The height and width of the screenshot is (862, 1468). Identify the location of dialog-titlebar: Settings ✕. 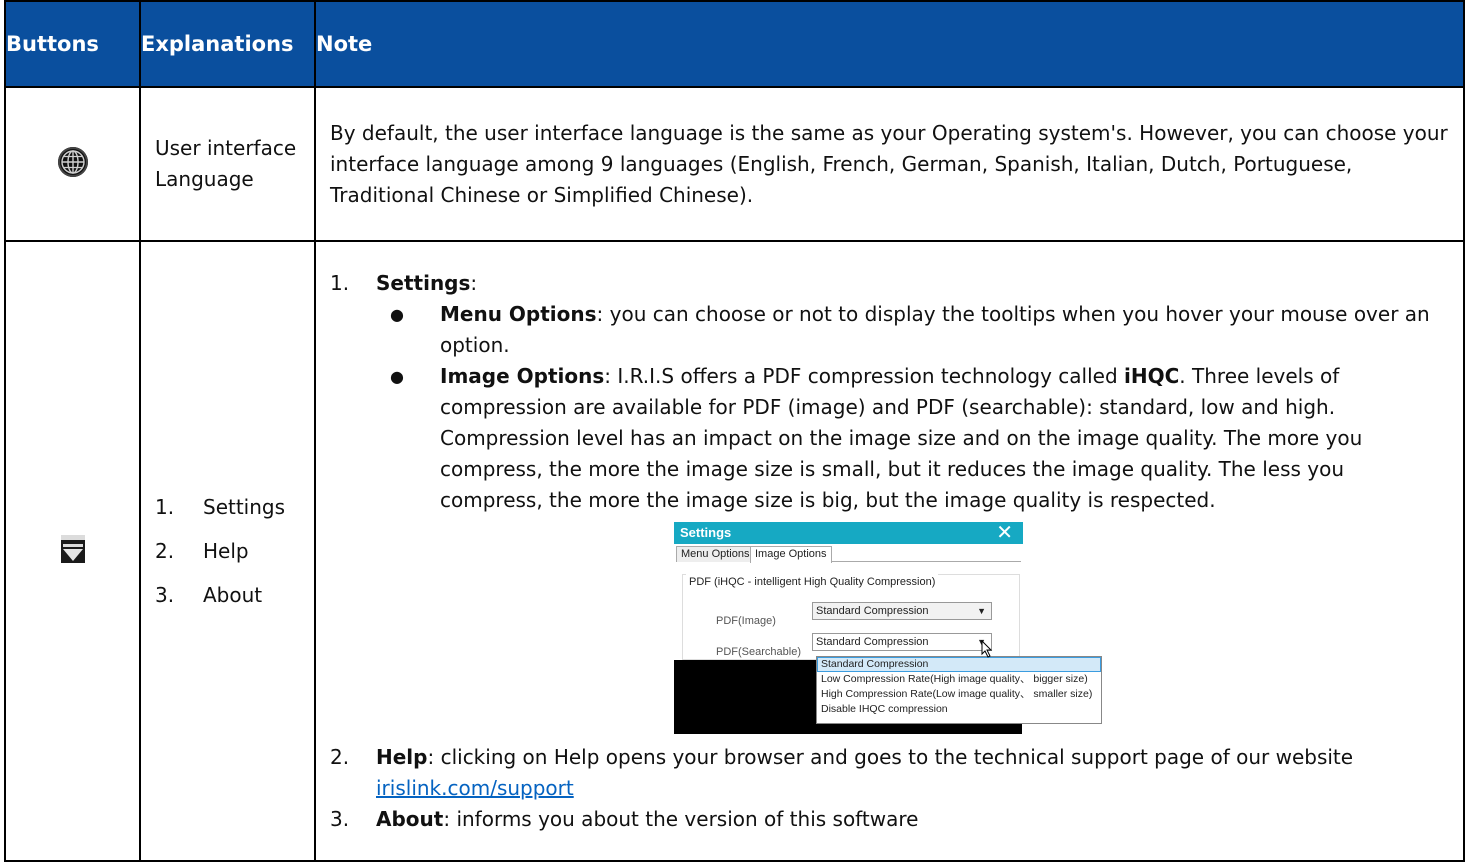
(848, 532).